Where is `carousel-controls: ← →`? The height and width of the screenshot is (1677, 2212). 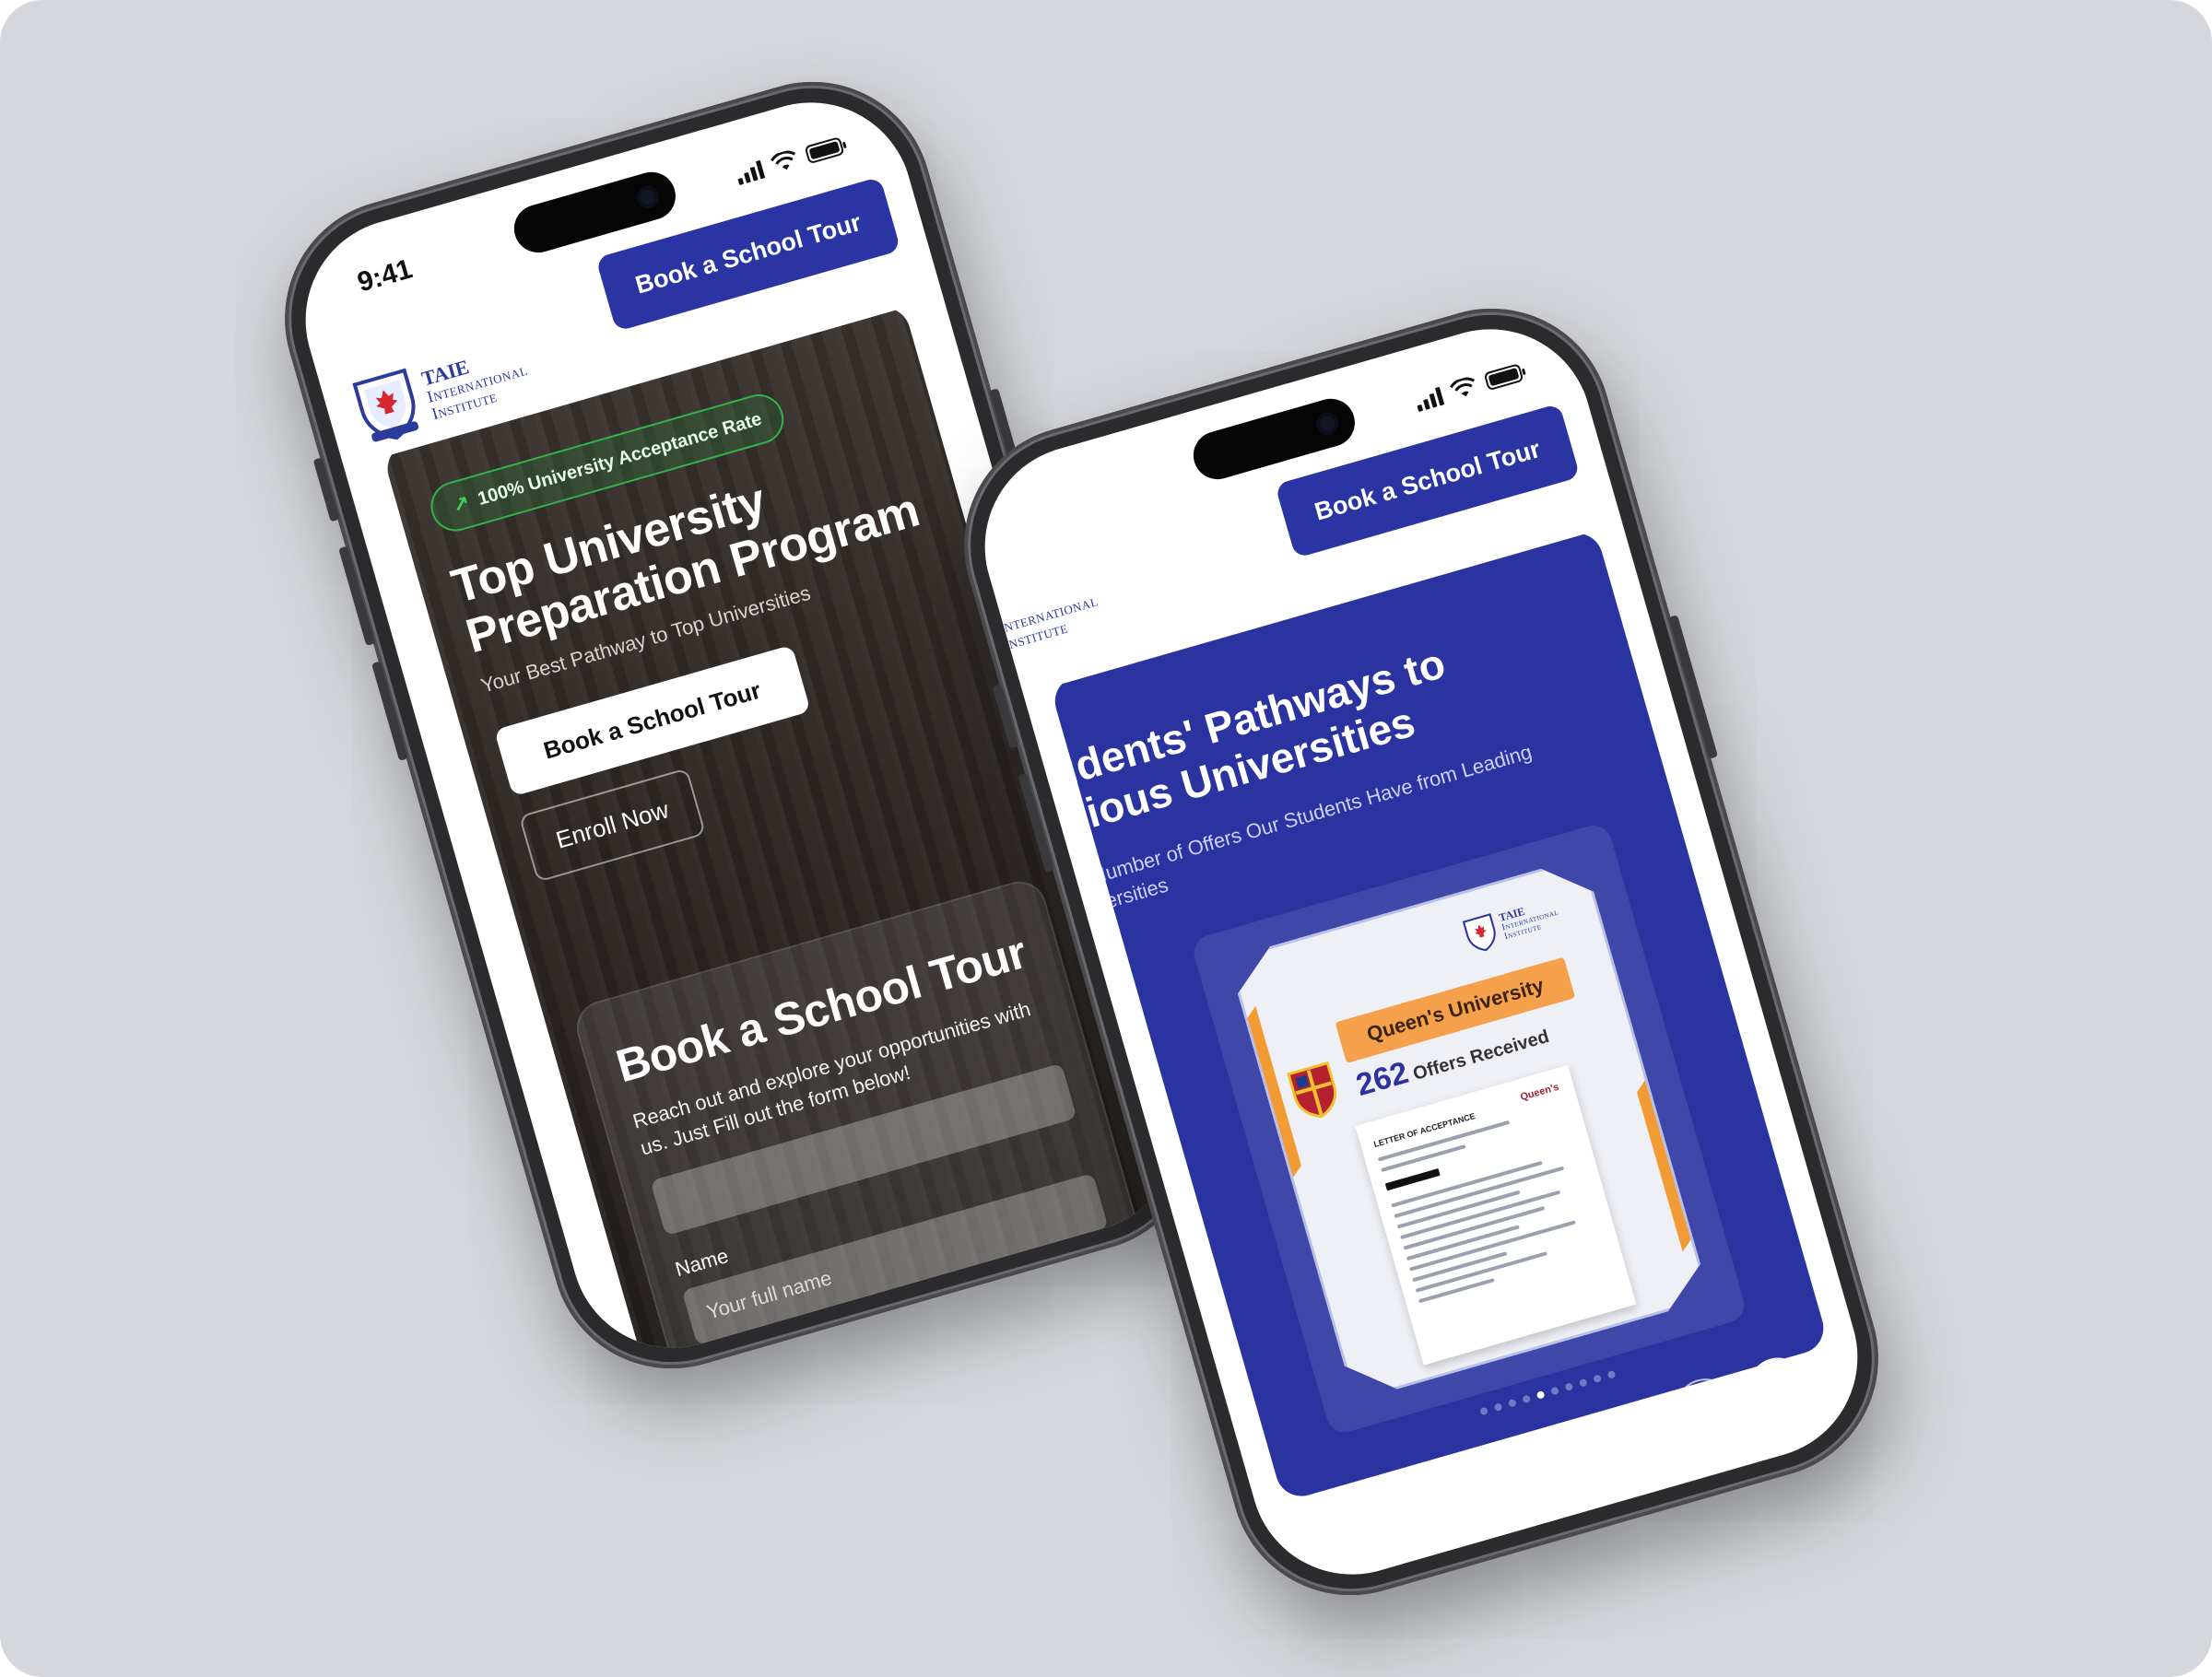 carousel-controls: ← → is located at coordinates (1741, 1397).